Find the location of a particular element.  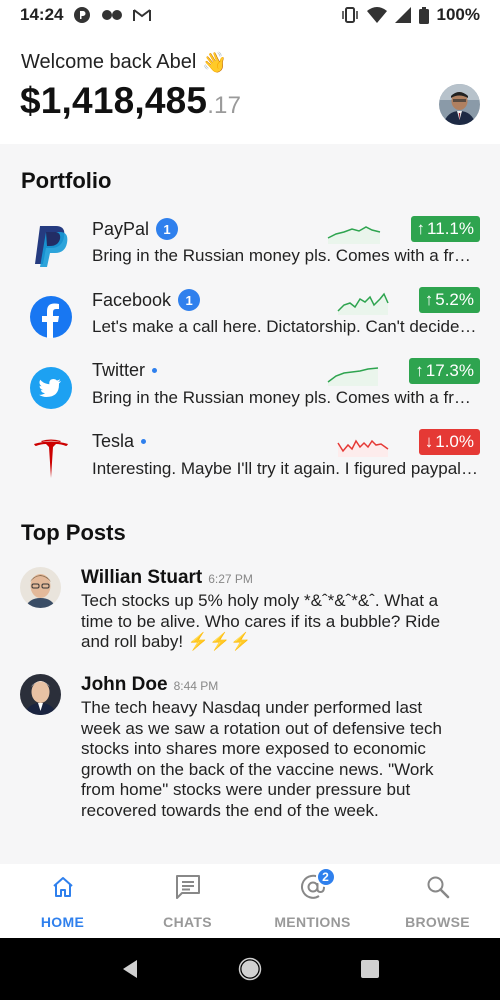

nav-browse-label: BROWSE is located at coordinates (437, 922).